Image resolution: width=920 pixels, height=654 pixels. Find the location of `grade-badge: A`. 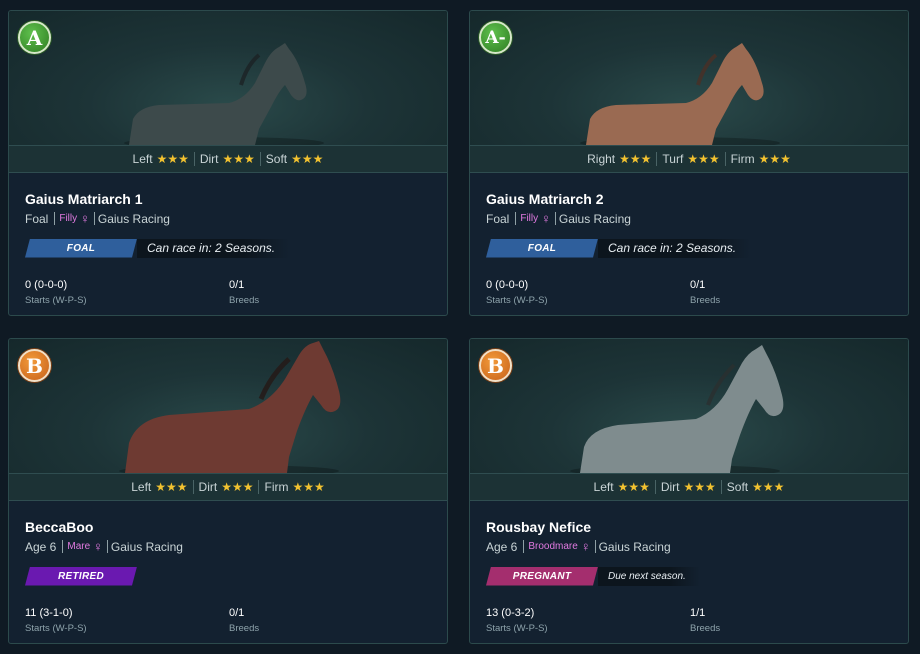

grade-badge: A is located at coordinates (34, 37).